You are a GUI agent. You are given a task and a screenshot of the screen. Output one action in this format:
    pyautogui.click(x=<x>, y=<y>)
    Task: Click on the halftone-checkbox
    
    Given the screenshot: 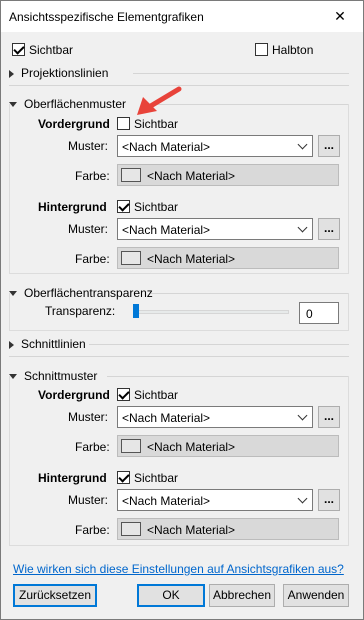 What is the action you would take?
    pyautogui.click(x=261, y=49)
    